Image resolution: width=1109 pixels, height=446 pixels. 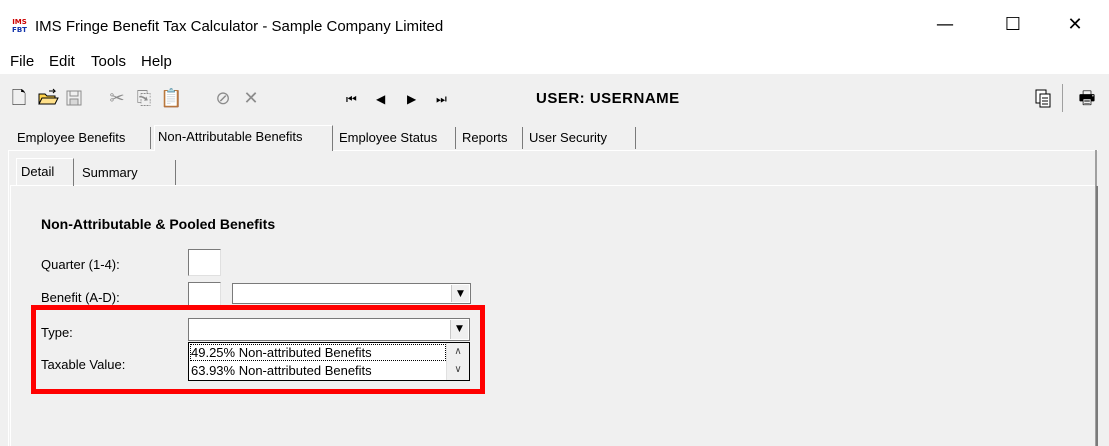 I want to click on menu-edit: Edit, so click(x=62, y=61).